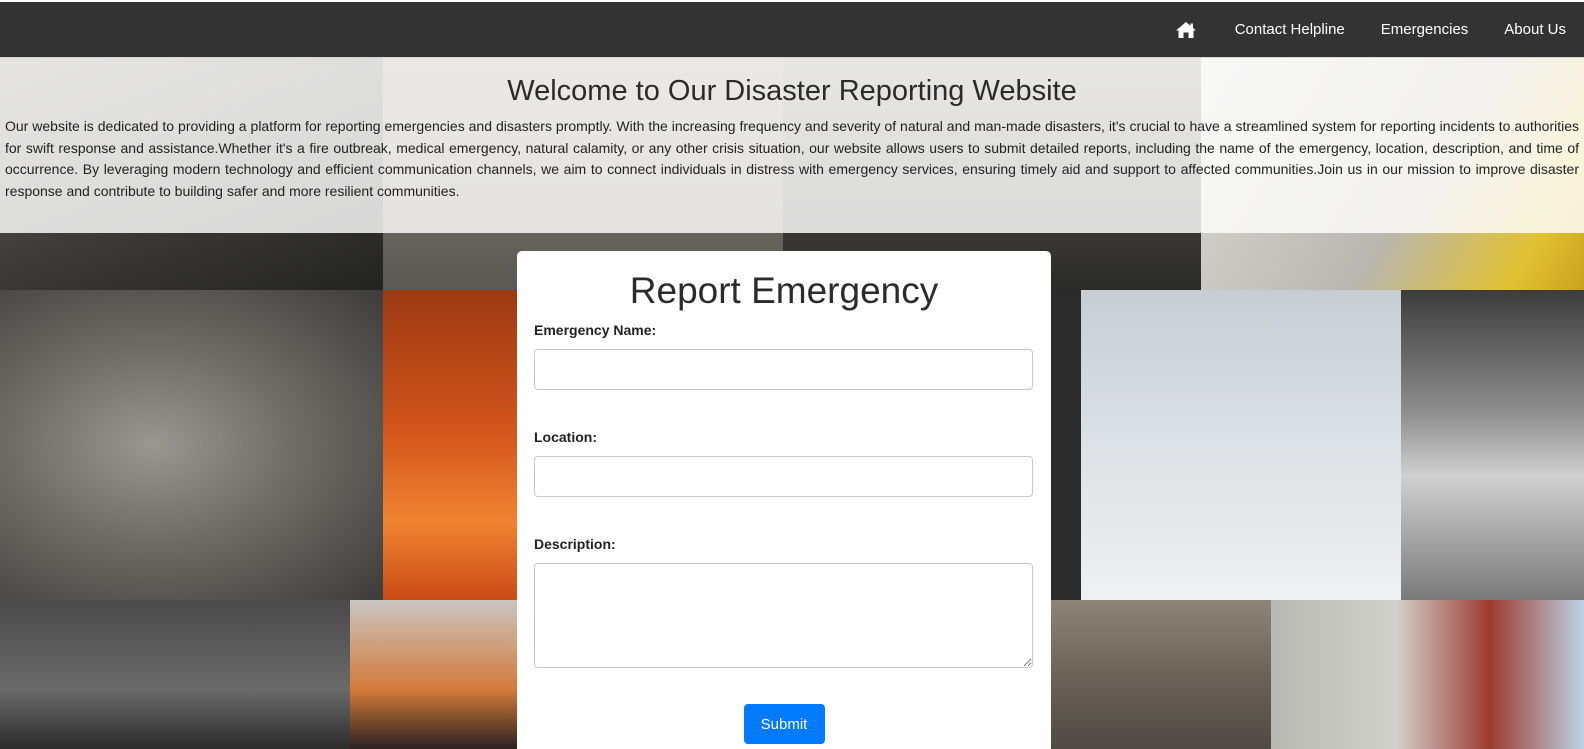 The image size is (1584, 749). What do you see at coordinates (783, 369) in the screenshot?
I see `emergency-name-input` at bounding box center [783, 369].